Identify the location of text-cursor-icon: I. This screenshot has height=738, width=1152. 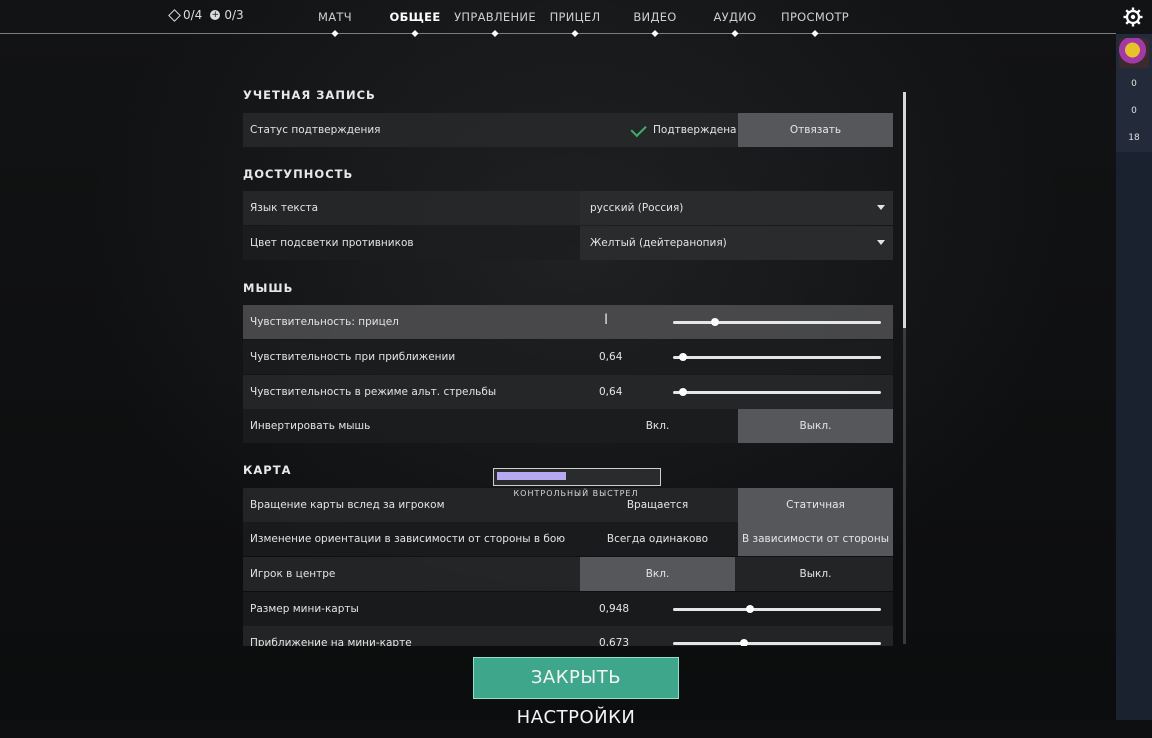
(606, 320).